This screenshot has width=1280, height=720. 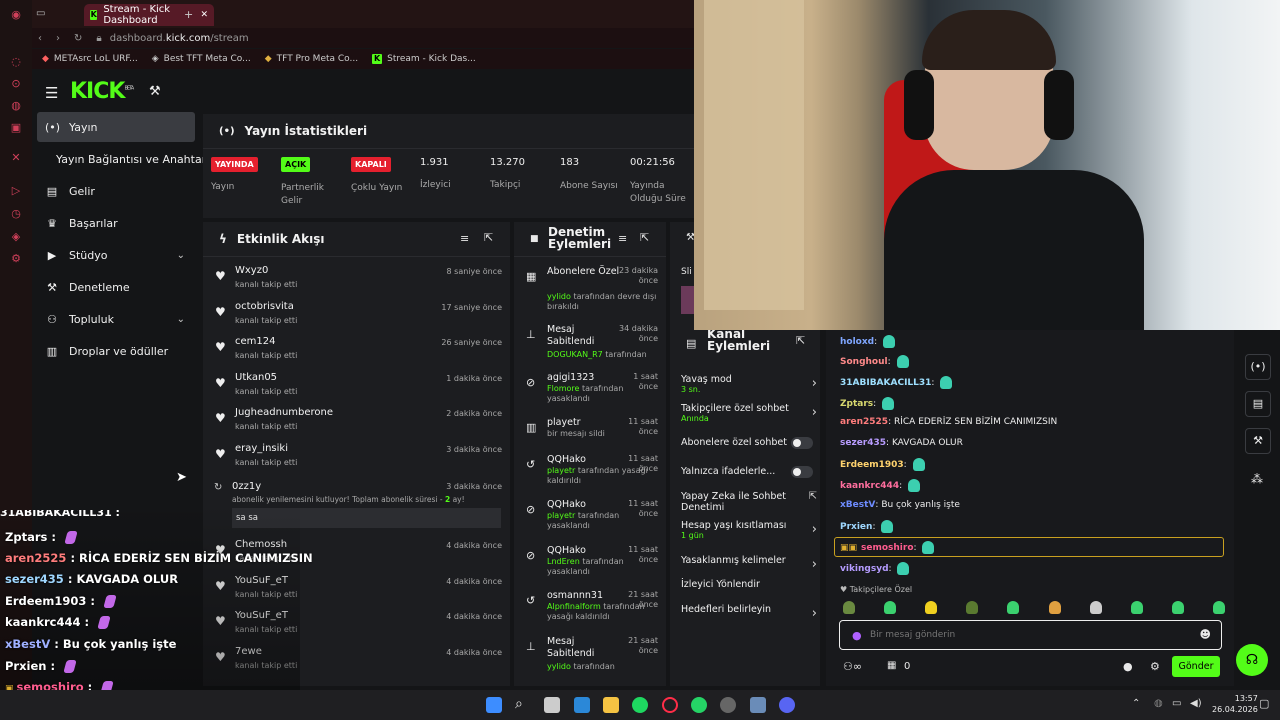 I want to click on player-icon: ▷, so click(x=16, y=191).